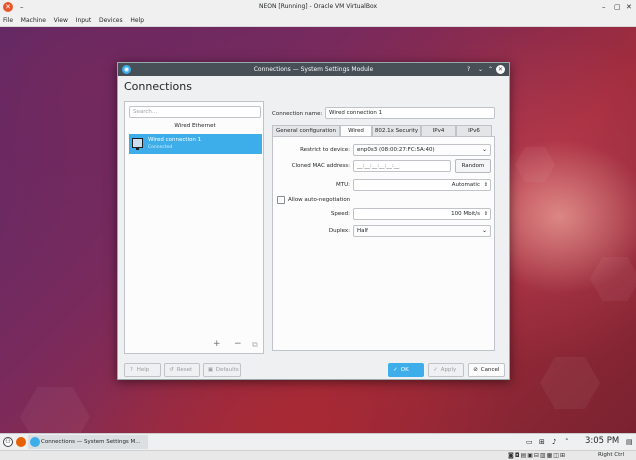  I want to click on help-button-label: Help, so click(143, 370).